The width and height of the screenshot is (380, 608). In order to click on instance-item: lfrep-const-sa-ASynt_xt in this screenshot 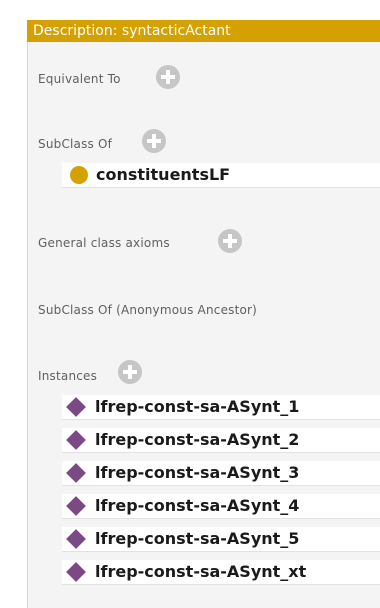, I will do `click(221, 572)`.